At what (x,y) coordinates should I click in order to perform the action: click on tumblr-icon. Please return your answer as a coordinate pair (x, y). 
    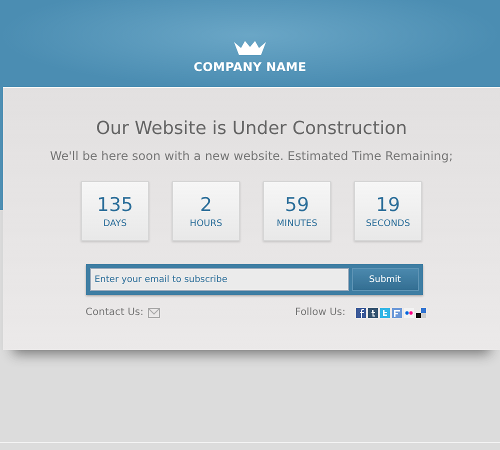
    Looking at the image, I should click on (373, 313).